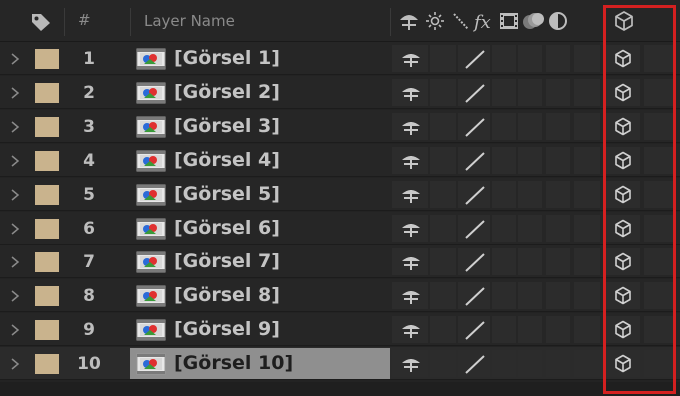 This screenshot has width=680, height=396. What do you see at coordinates (260, 92) in the screenshot?
I see `layer-name-cell: [Görsel 2]` at bounding box center [260, 92].